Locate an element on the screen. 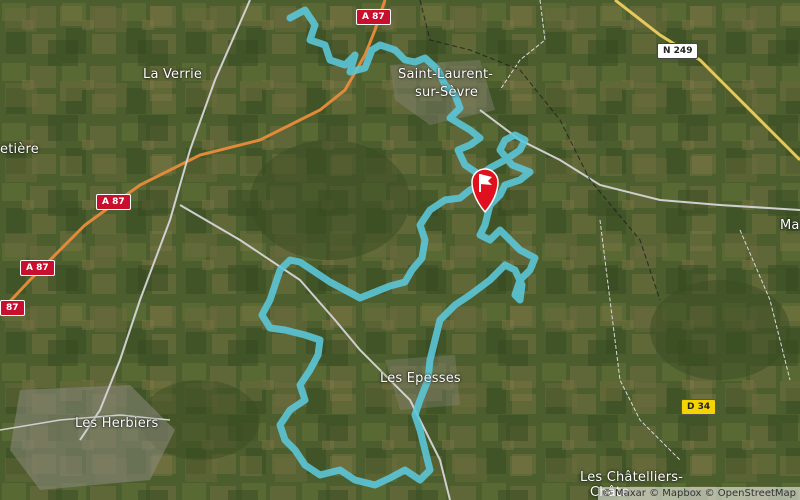 This screenshot has height=500, width=800. place-label-etiere: etière is located at coordinates (19, 149).